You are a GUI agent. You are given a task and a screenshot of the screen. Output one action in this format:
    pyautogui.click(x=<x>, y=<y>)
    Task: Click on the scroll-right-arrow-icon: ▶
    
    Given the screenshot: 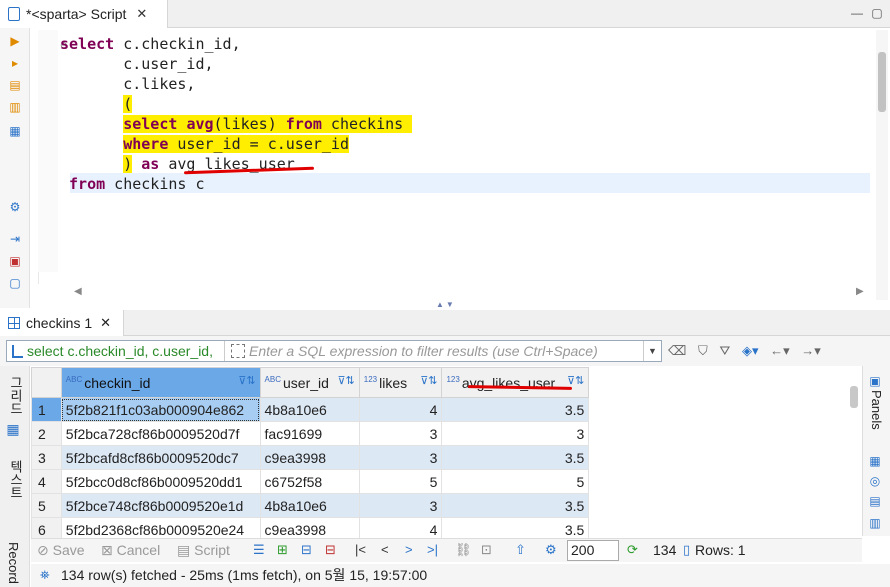 What is the action you would take?
    pyautogui.click(x=860, y=291)
    